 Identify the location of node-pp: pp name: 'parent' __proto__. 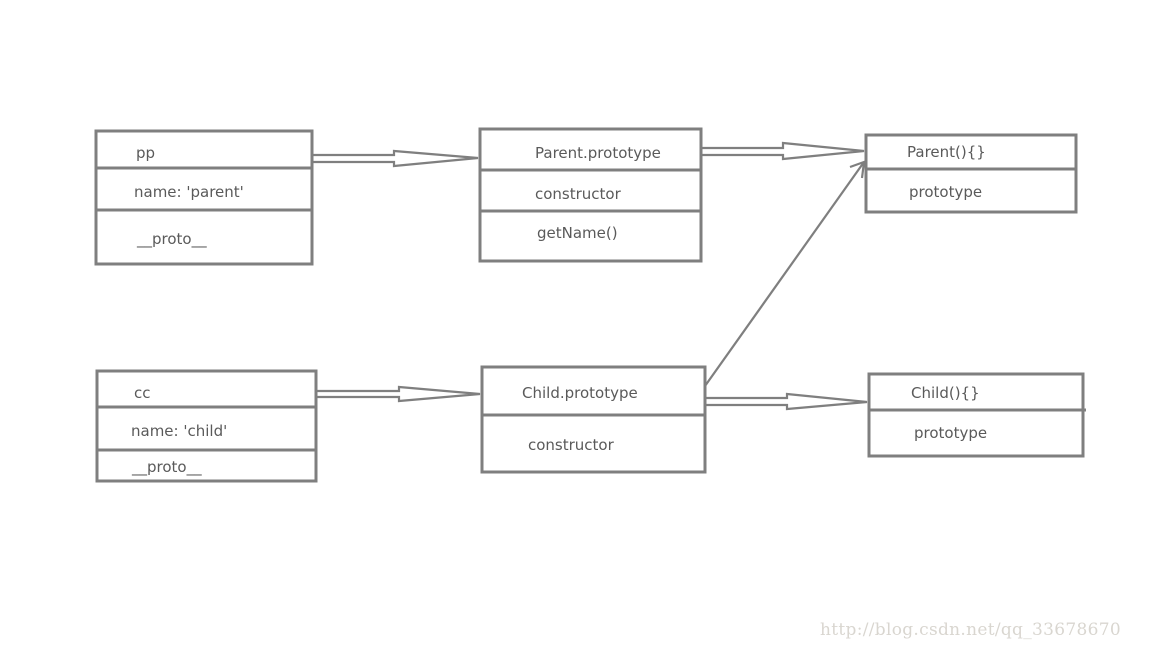
(204, 197).